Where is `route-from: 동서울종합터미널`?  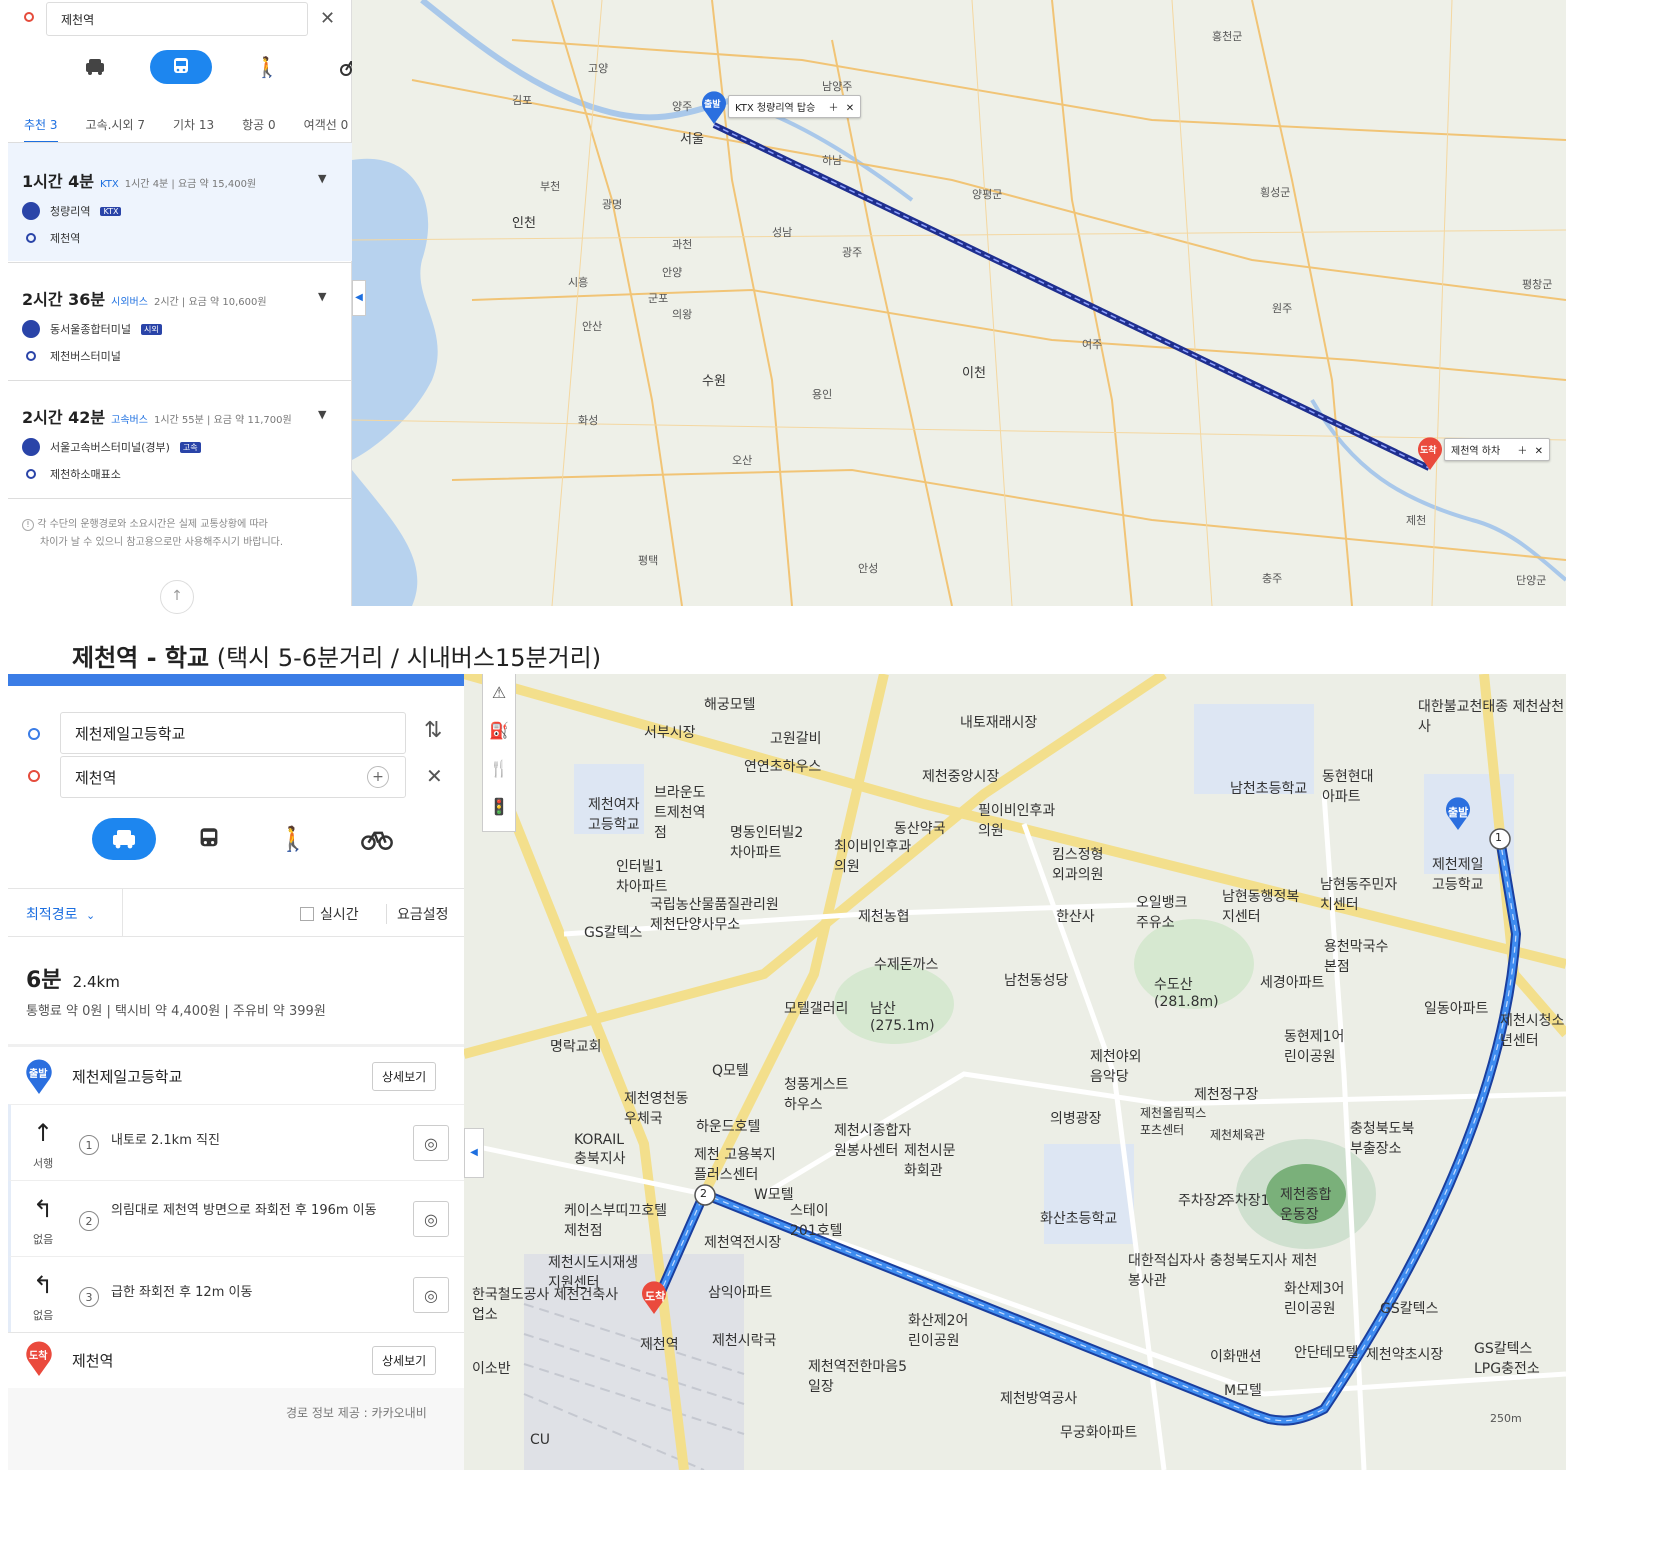 route-from: 동서울종합터미널 is located at coordinates (90, 329).